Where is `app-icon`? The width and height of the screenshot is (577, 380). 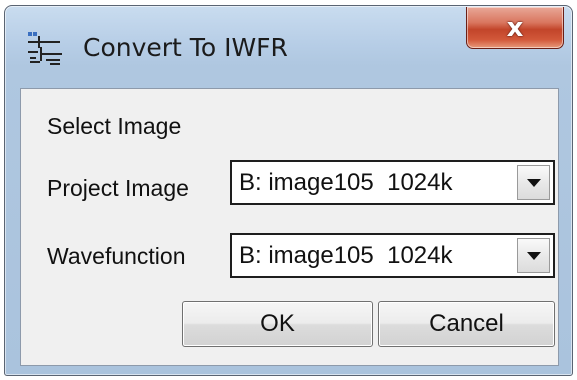
app-icon is located at coordinates (46, 50).